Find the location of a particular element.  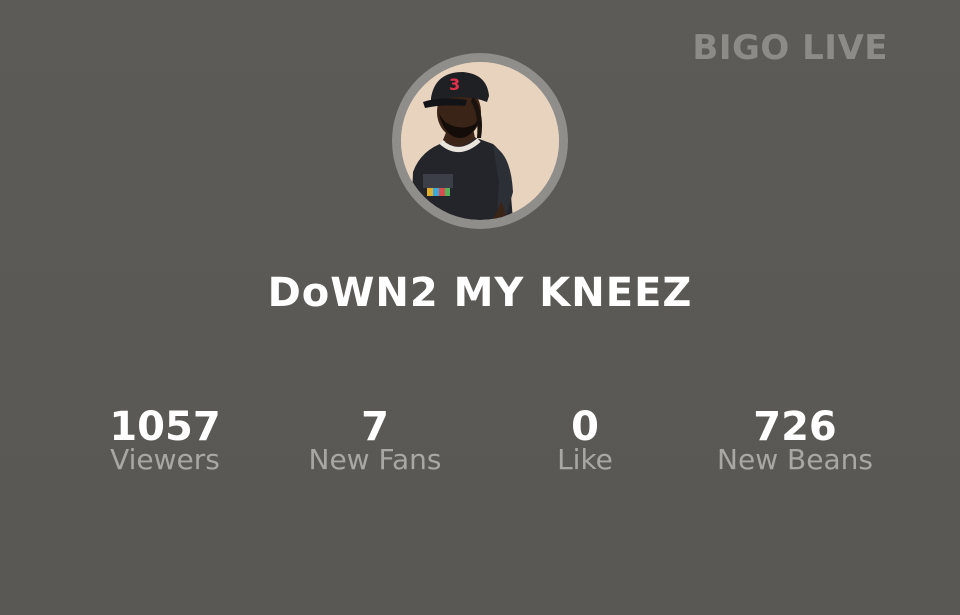

stat-like: 0 Like is located at coordinates (585, 438).